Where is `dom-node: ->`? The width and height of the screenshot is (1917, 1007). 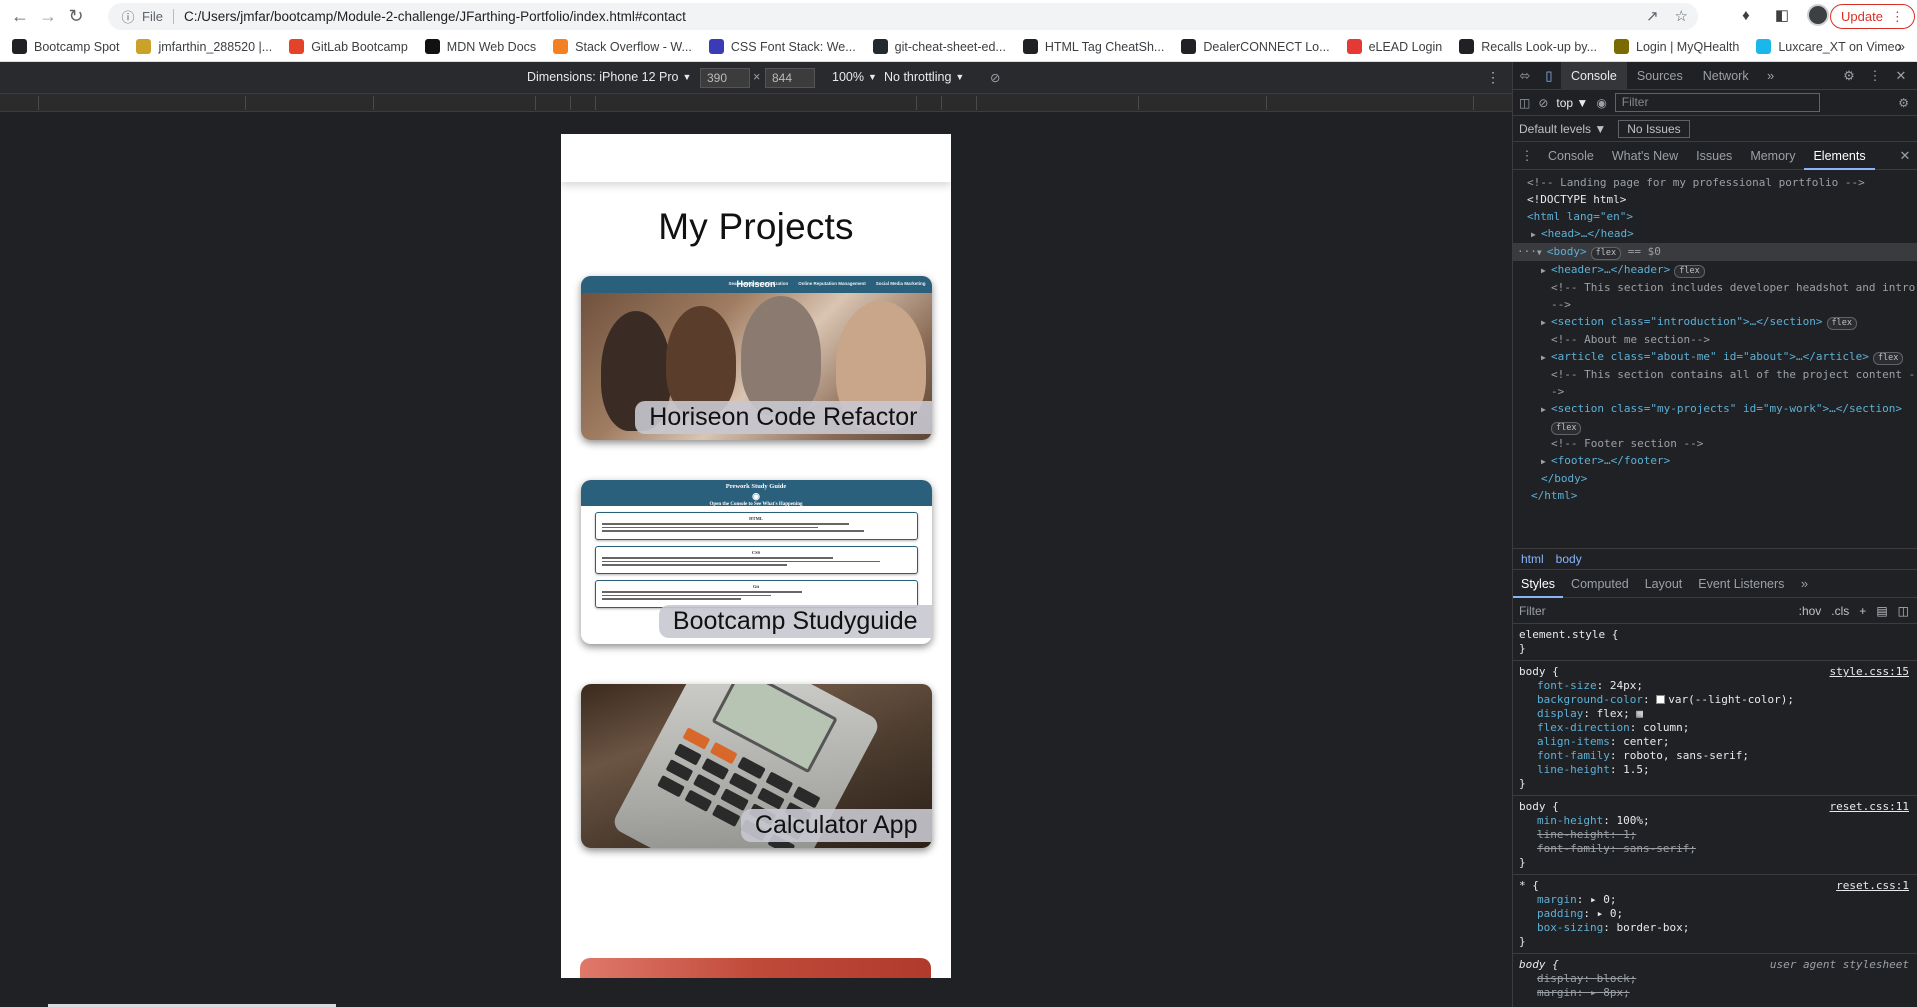 dom-node: -> is located at coordinates (1715, 391).